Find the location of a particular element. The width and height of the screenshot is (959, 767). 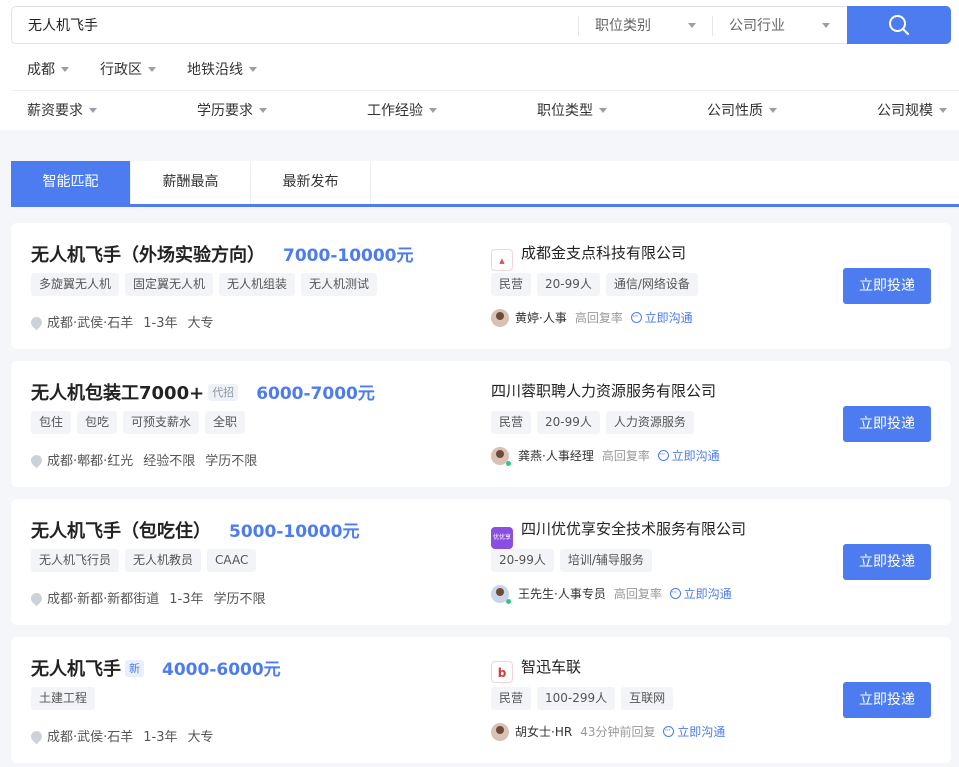

search-input is located at coordinates (294, 25).